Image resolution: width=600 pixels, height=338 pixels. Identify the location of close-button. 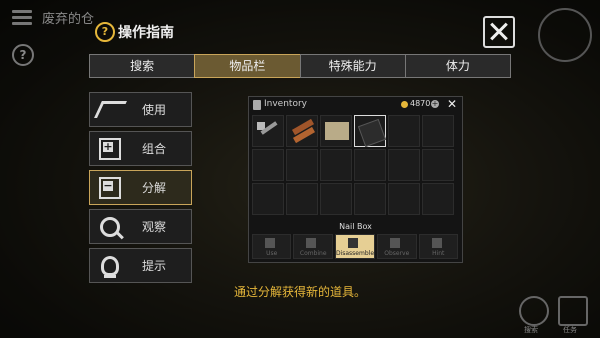
(499, 32).